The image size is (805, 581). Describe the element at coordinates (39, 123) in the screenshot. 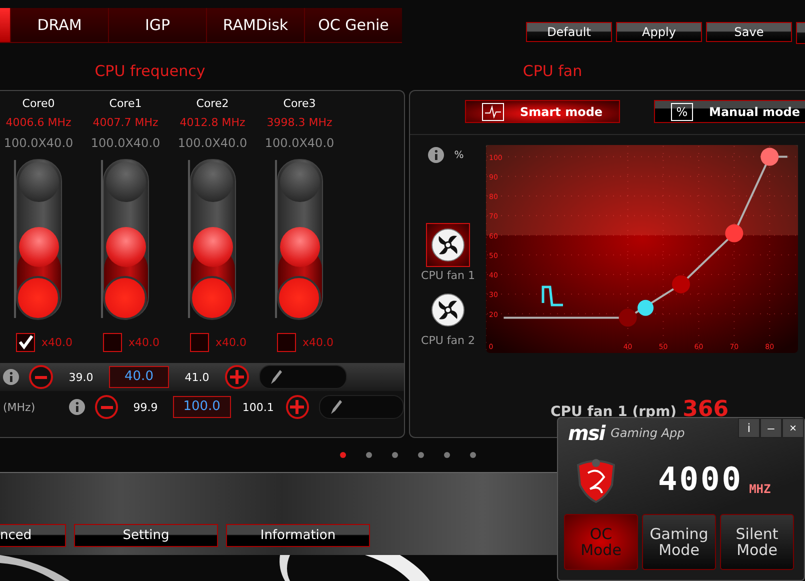

I see `core-frequency: 4006.6 MHz` at that location.